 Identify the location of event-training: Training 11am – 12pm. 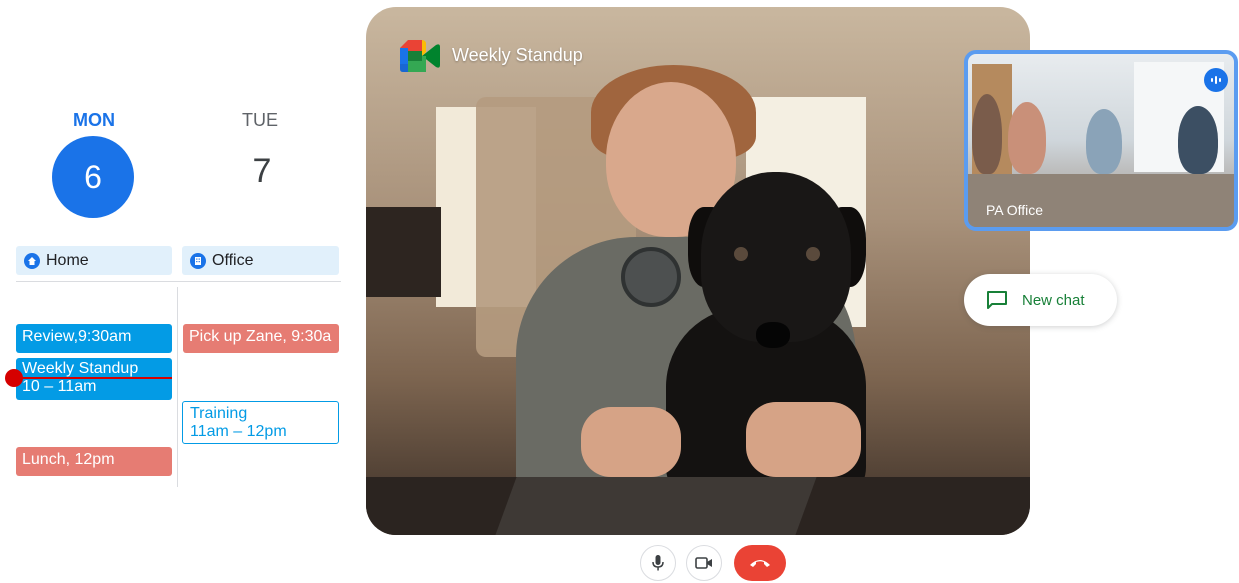
(260, 422).